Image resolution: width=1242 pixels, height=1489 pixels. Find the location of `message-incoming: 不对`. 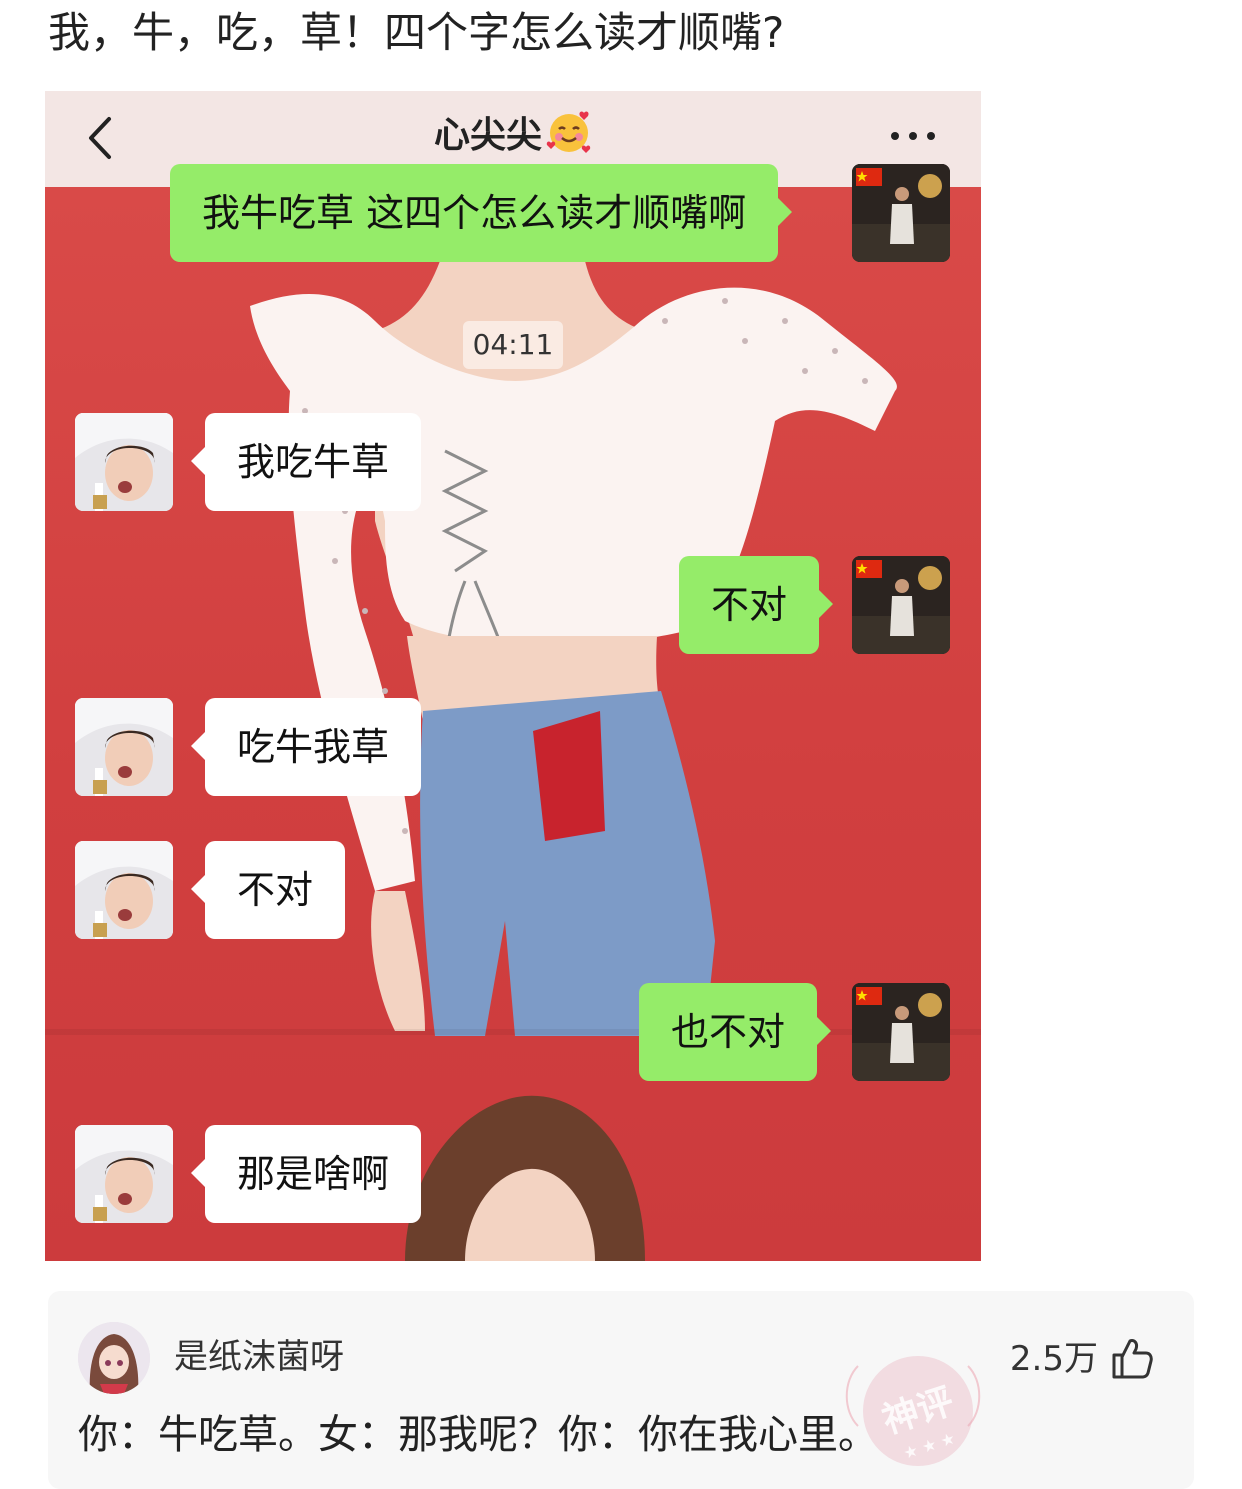

message-incoming: 不对 is located at coordinates (268, 890).